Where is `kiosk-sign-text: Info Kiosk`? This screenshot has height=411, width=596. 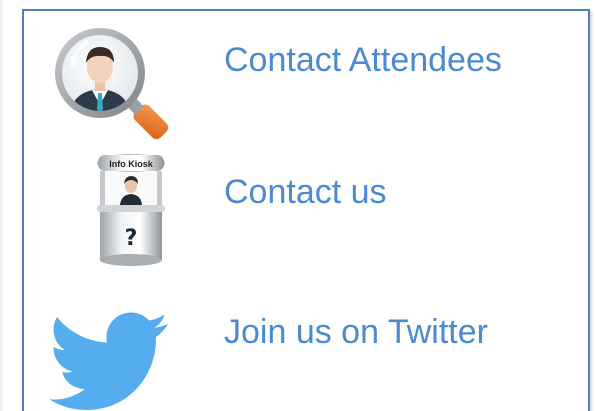
kiosk-sign-text: Info Kiosk is located at coordinates (131, 164).